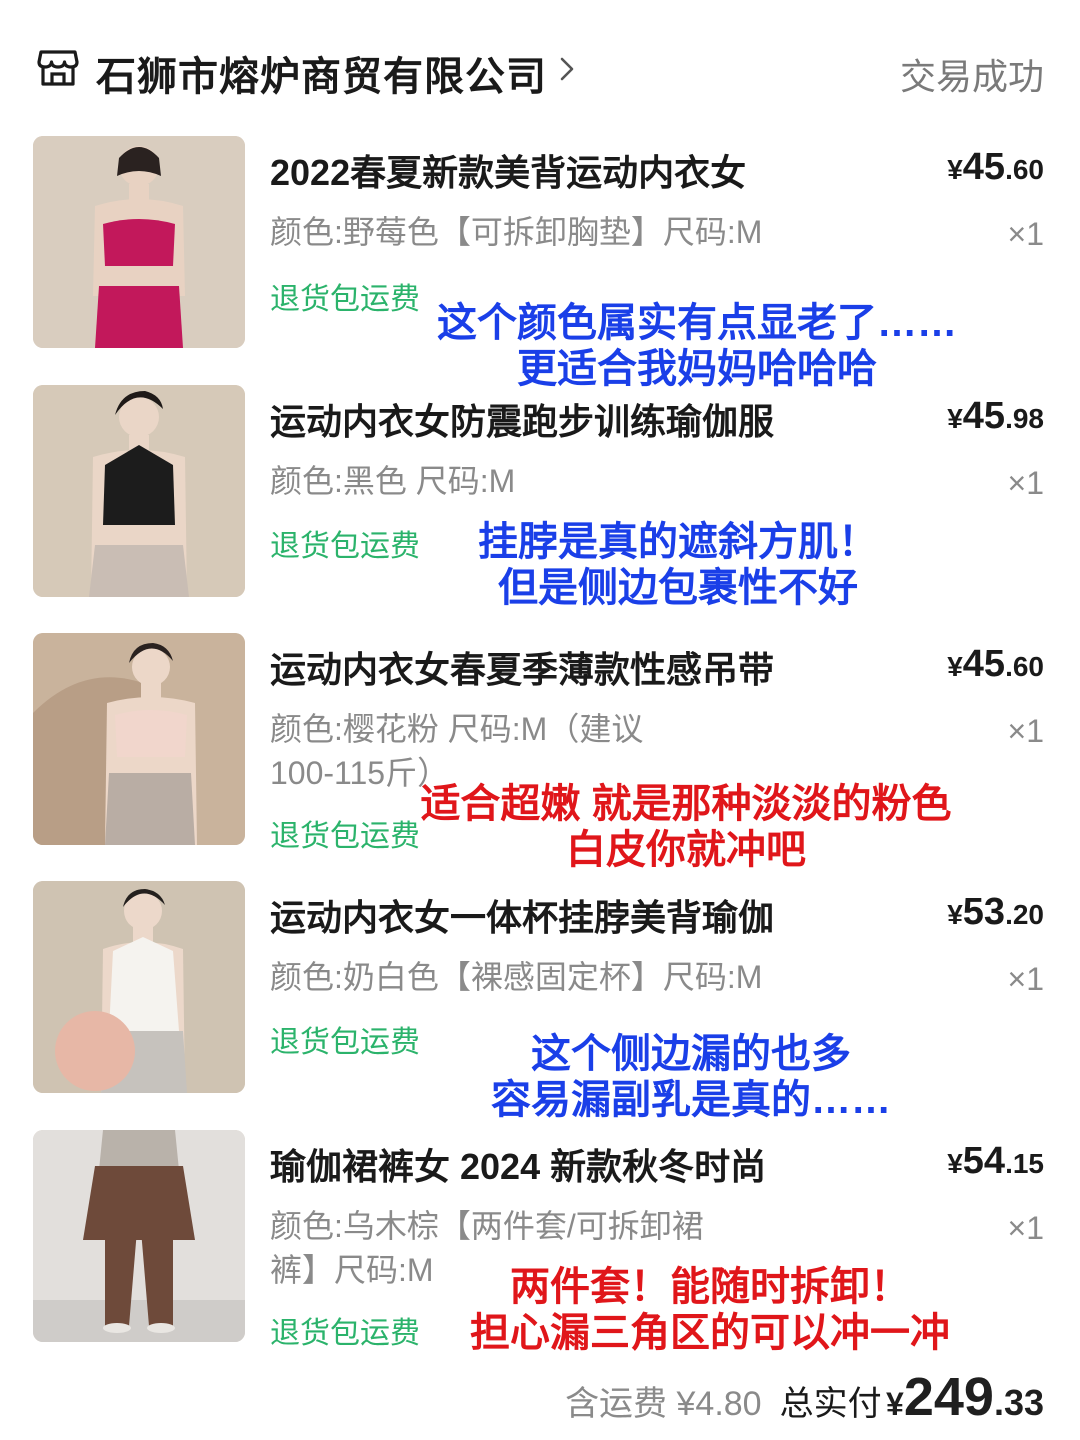 Image resolution: width=1080 pixels, height=1440 pixels. What do you see at coordinates (710, 1333) in the screenshot?
I see `annotation-line: 担心漏三角区的可以冲一冲` at bounding box center [710, 1333].